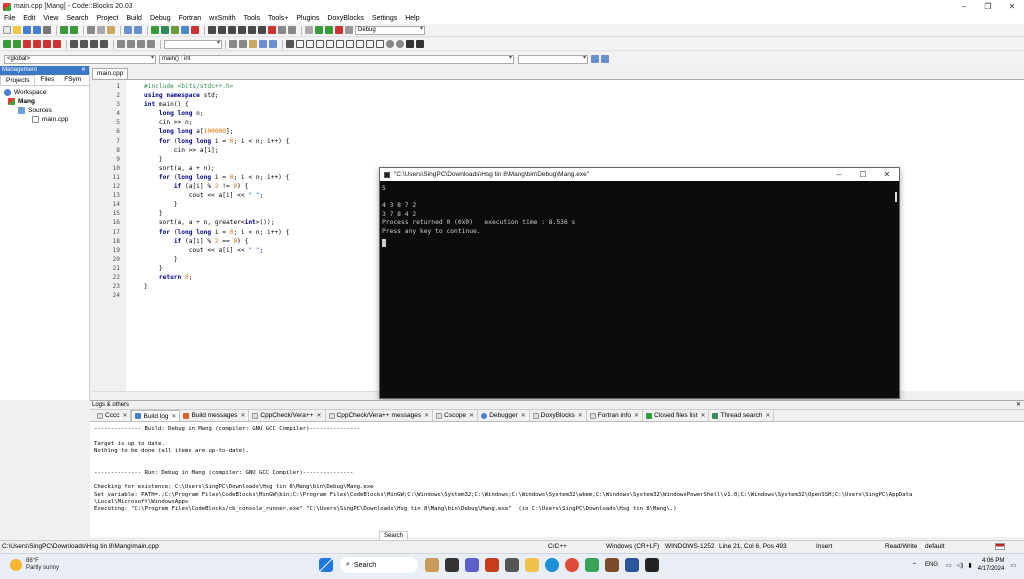 Image resolution: width=1024 pixels, height=579 pixels. What do you see at coordinates (17, 44) in the screenshot?
I see `forward-icon` at bounding box center [17, 44].